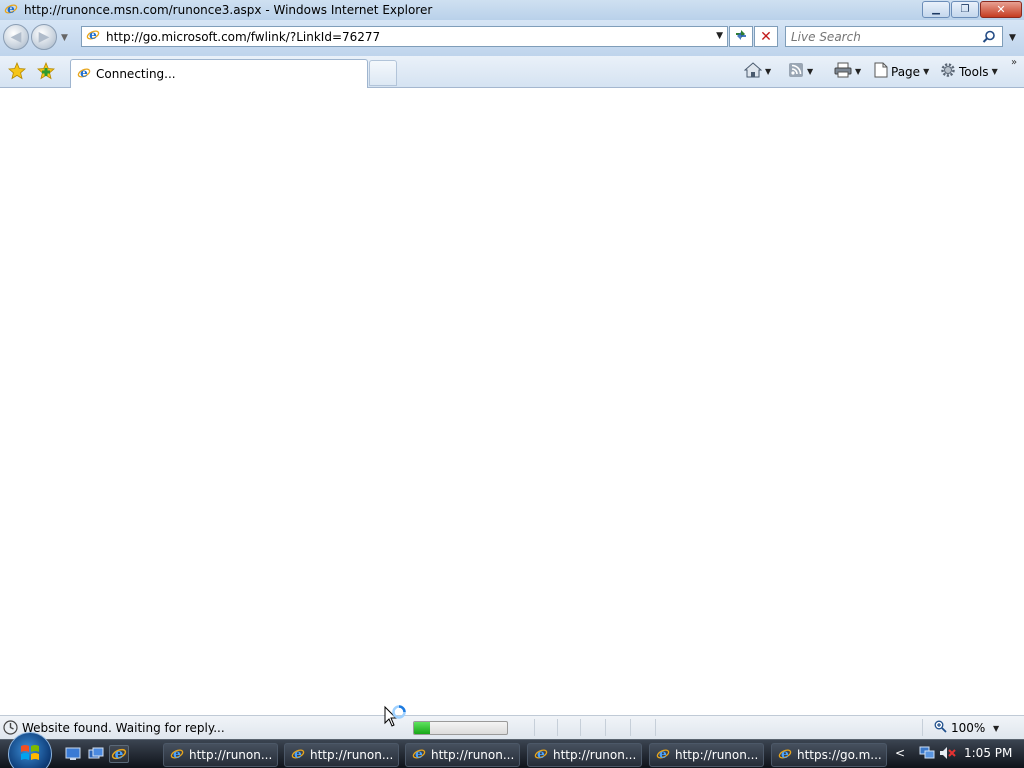 The width and height of the screenshot is (1024, 768). What do you see at coordinates (30, 750) in the screenshot?
I see `start-button` at bounding box center [30, 750].